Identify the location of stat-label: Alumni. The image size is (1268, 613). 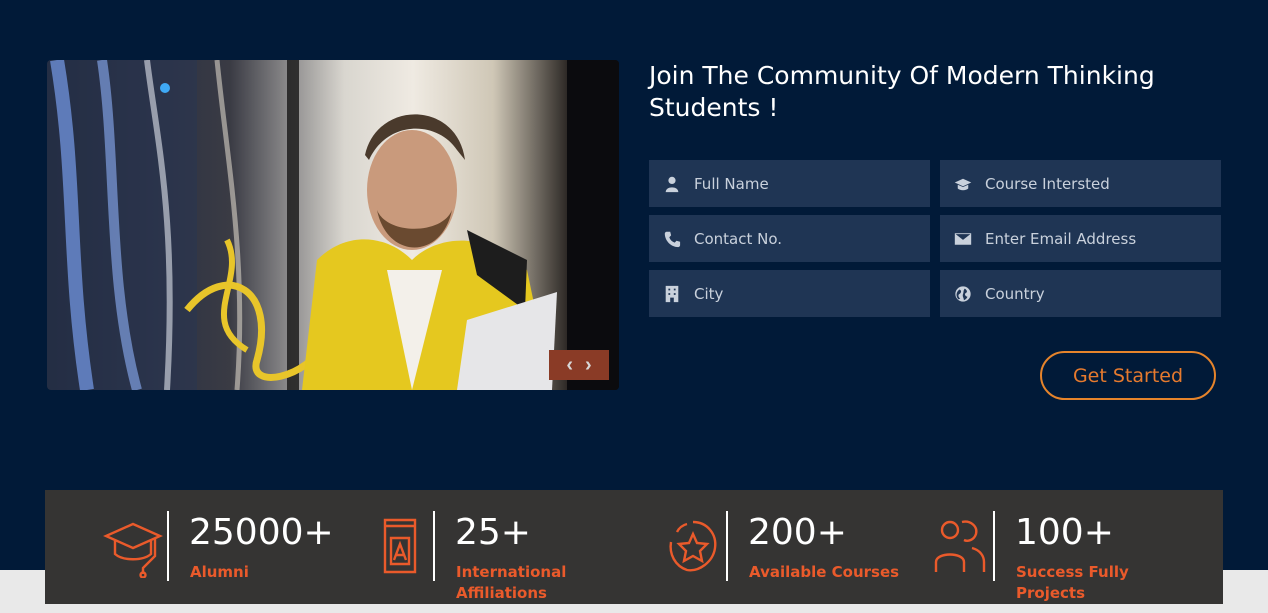
(219, 572).